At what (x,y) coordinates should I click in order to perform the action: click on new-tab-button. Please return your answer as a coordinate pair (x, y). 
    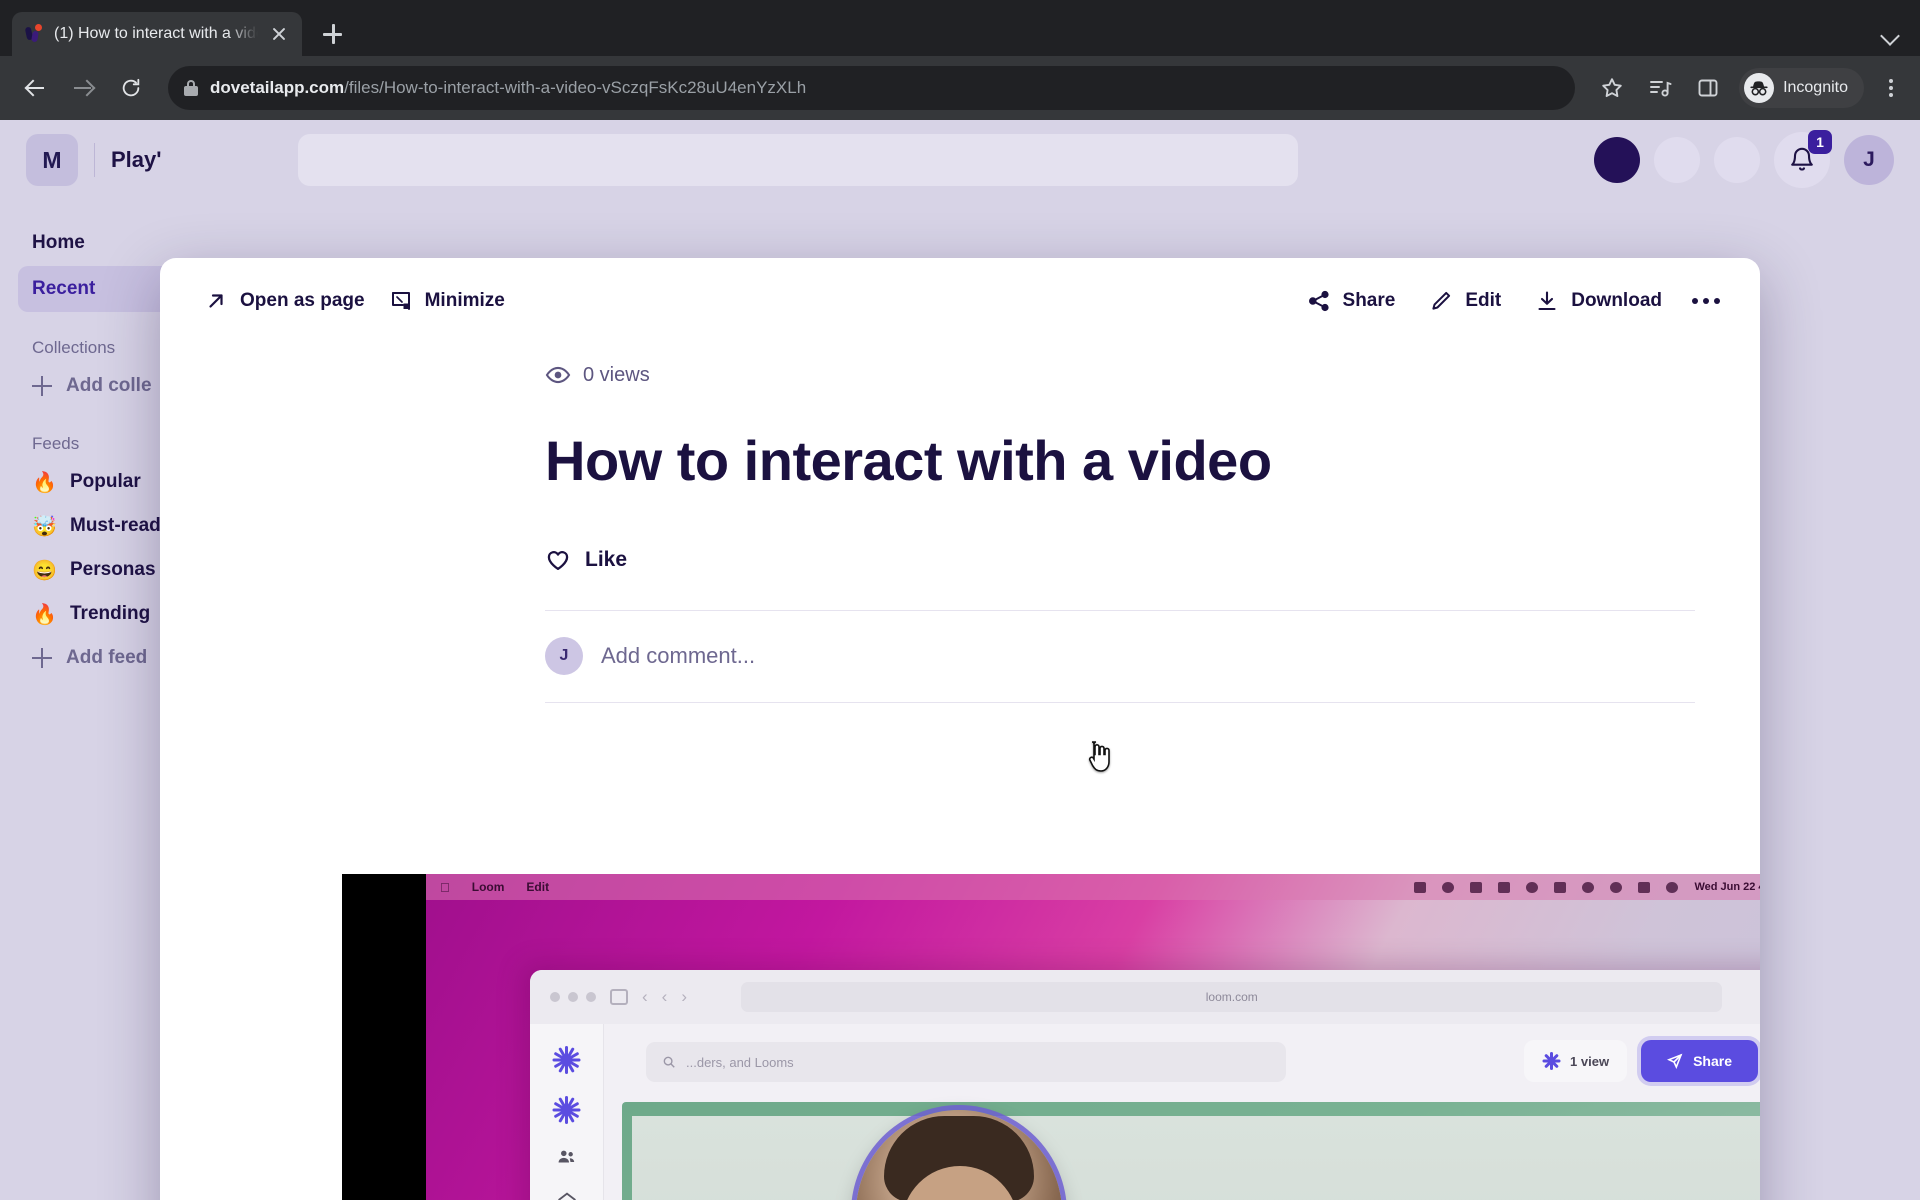
    Looking at the image, I should click on (332, 34).